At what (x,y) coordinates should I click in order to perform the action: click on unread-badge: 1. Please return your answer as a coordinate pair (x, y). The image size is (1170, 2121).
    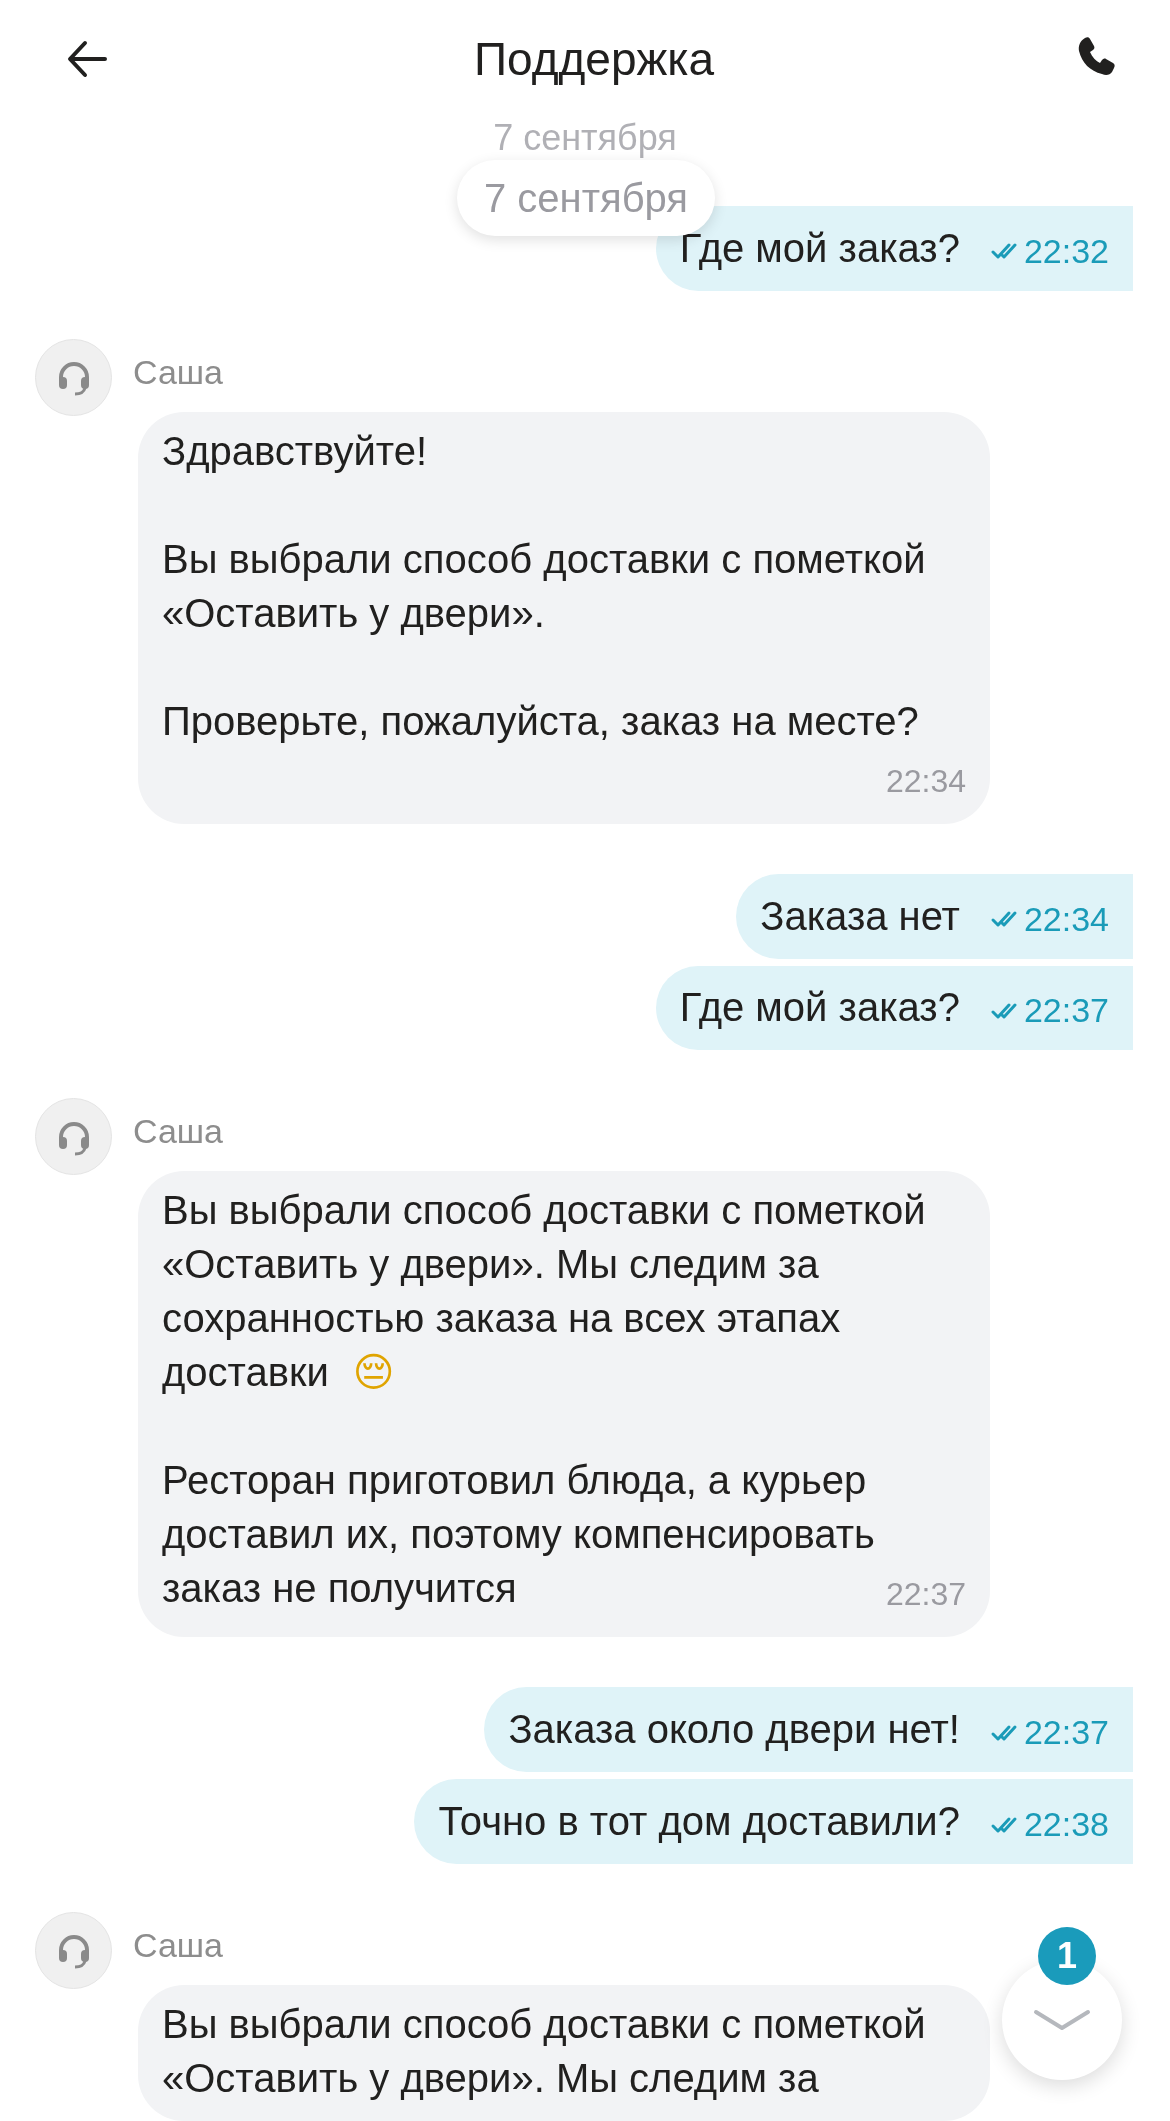
    Looking at the image, I should click on (1067, 1956).